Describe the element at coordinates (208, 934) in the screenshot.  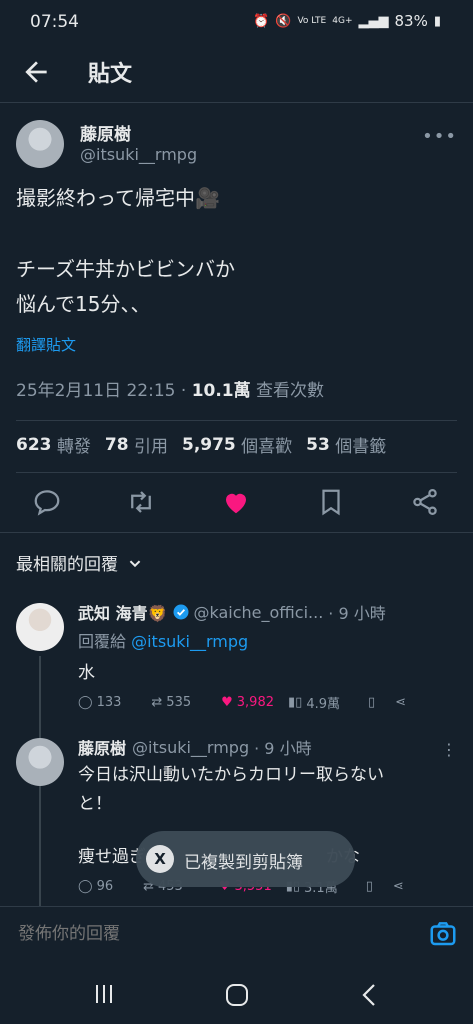
I see `reply-input` at that location.